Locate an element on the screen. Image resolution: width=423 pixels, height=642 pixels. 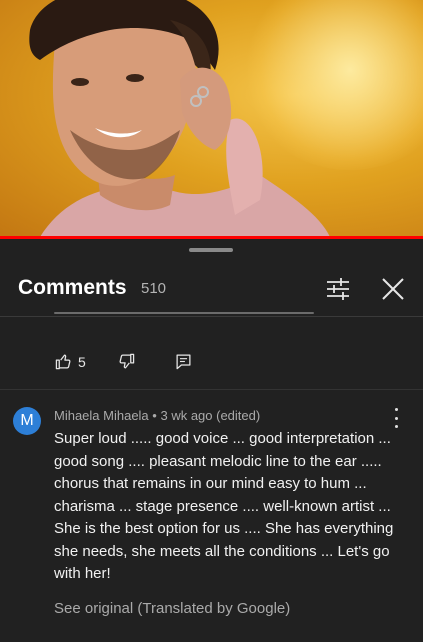
comment-time: 3 wk ago (edited) is located at coordinates (210, 415).